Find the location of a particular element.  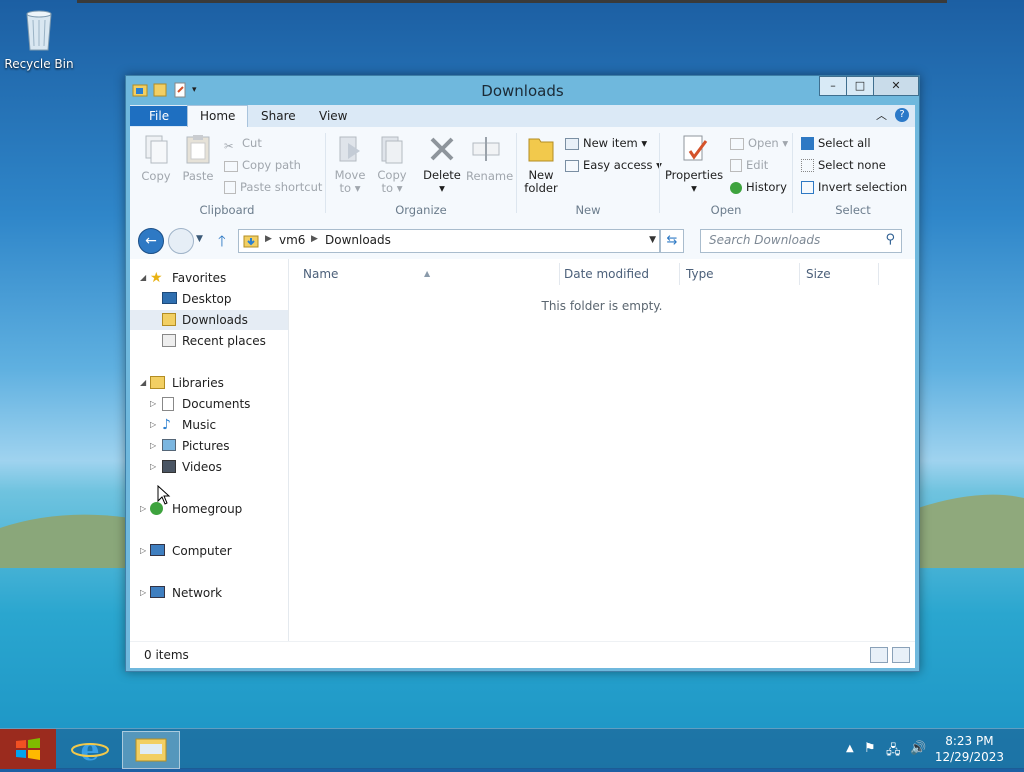

status-bar: 0 items is located at coordinates (522, 654).